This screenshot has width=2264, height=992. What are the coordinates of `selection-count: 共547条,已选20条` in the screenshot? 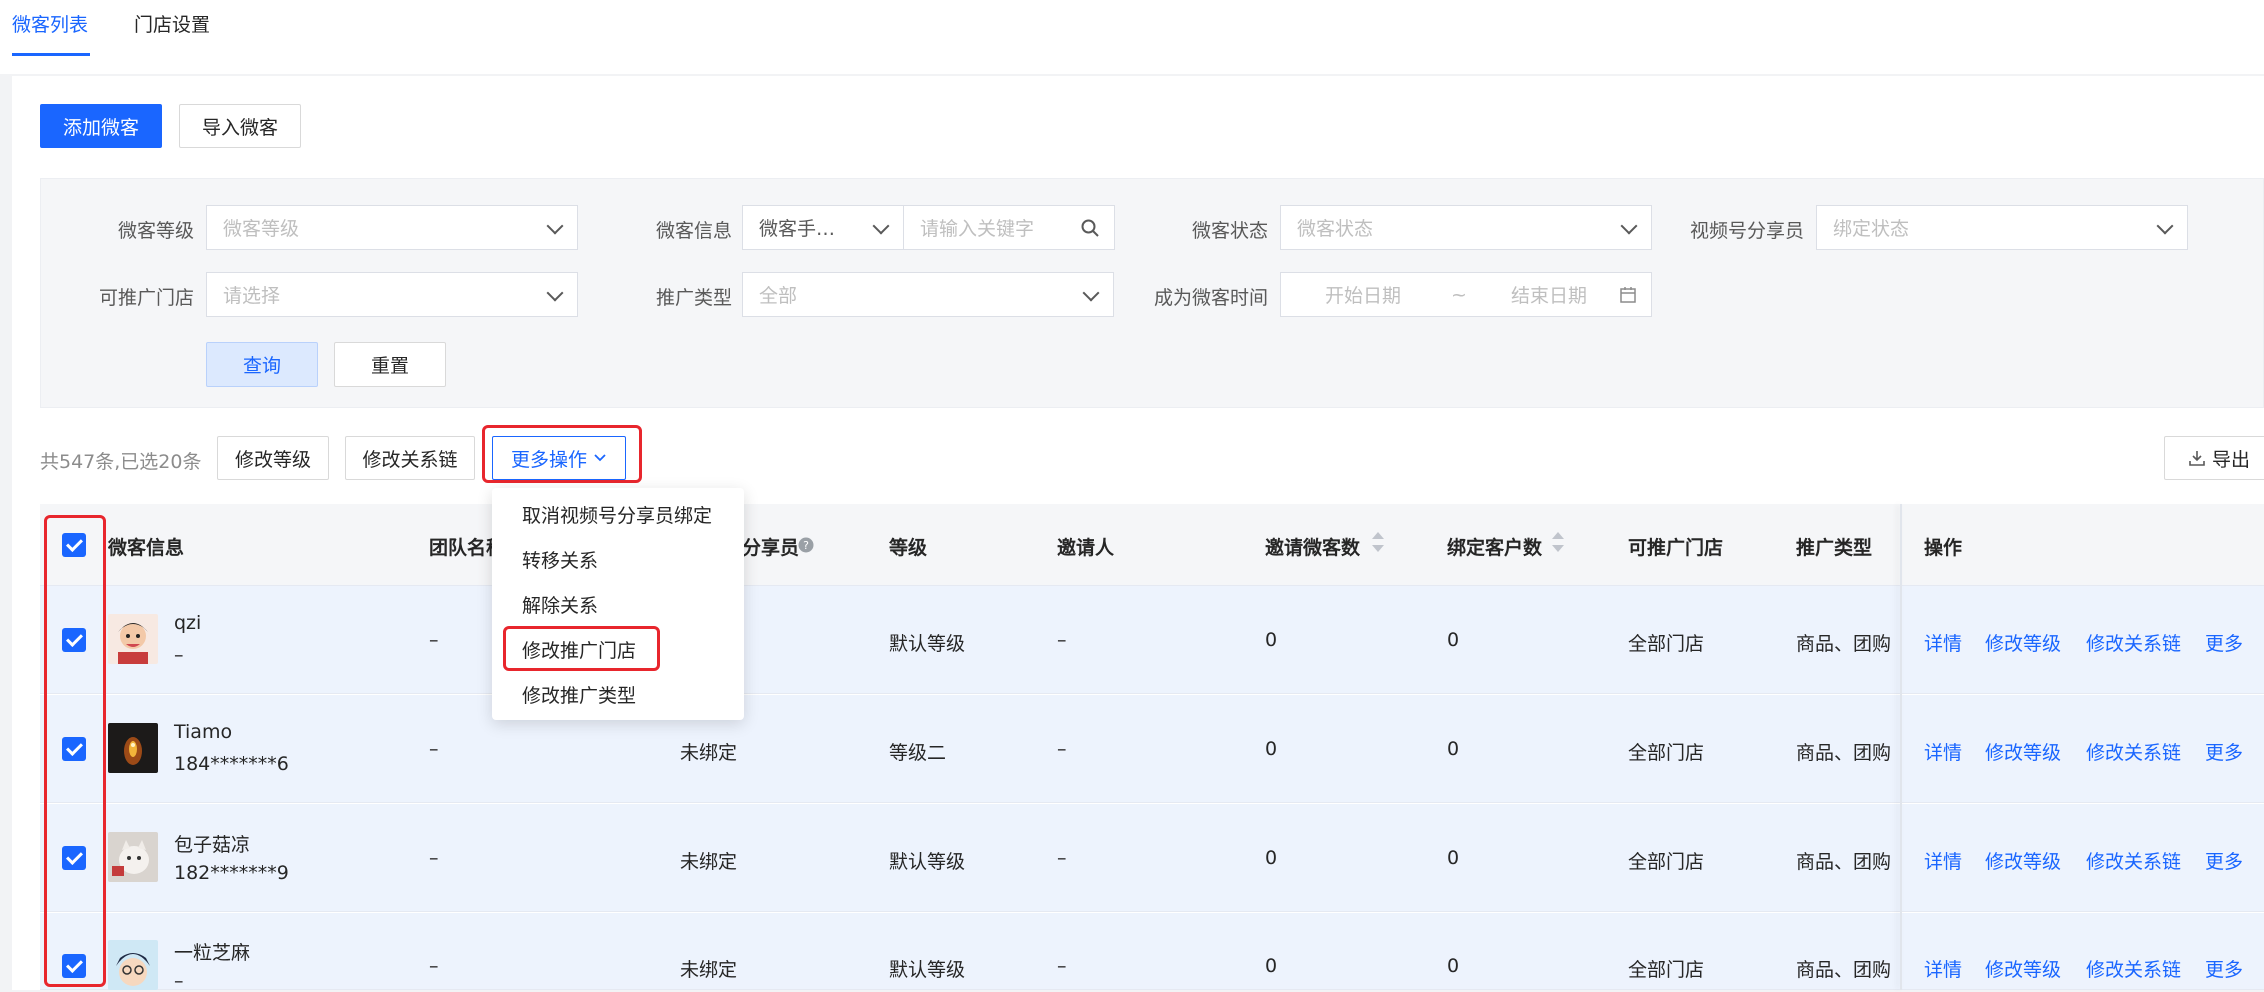 It's located at (121, 462).